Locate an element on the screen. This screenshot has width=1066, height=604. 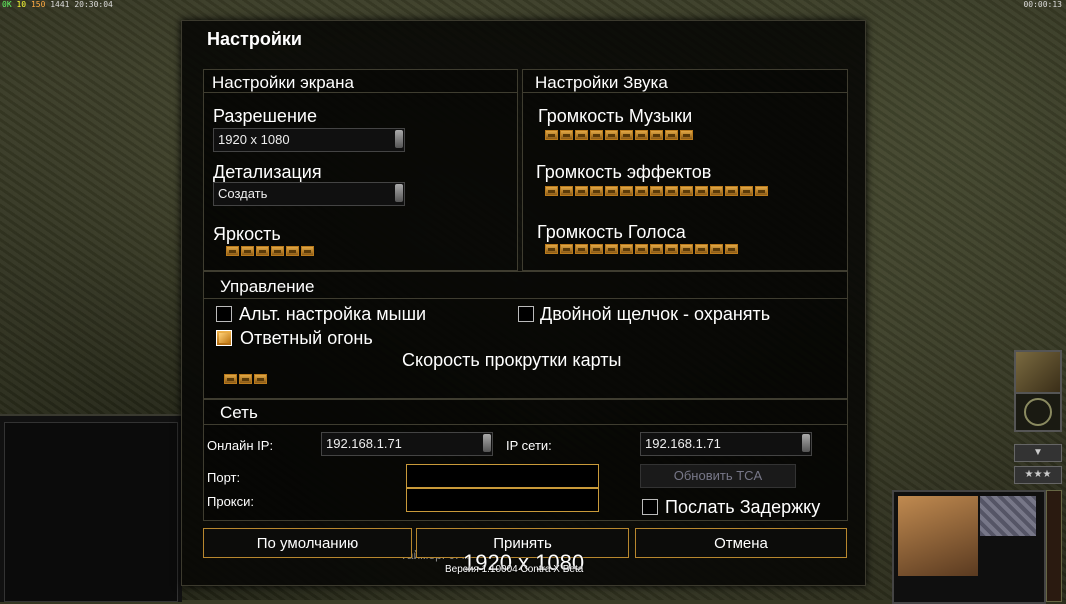
return-fire-label: Ответный огонь is located at coordinates (306, 338).